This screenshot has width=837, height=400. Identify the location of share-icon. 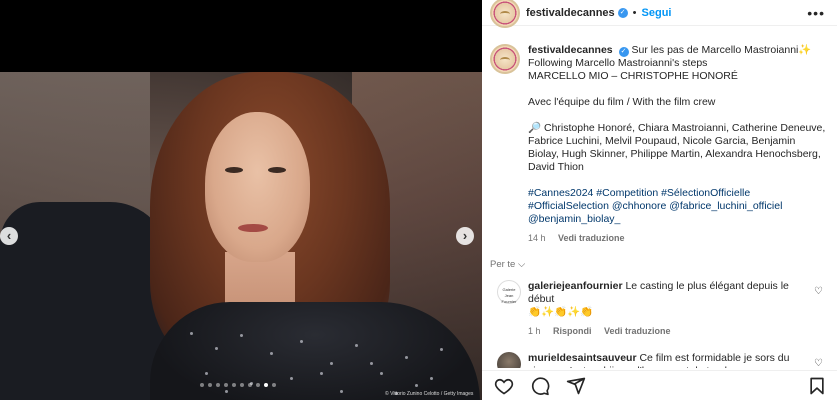
(576, 386).